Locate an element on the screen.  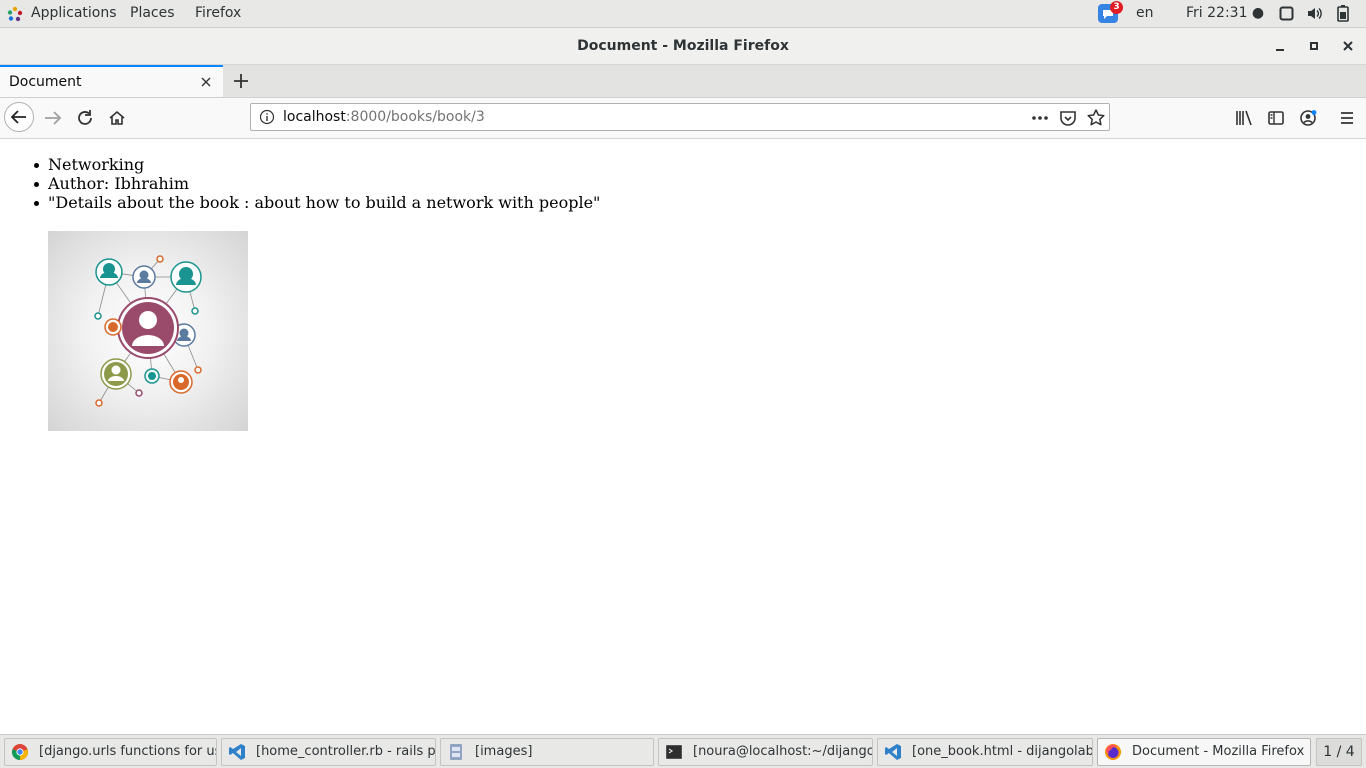
places-menu: Places is located at coordinates (152, 13).